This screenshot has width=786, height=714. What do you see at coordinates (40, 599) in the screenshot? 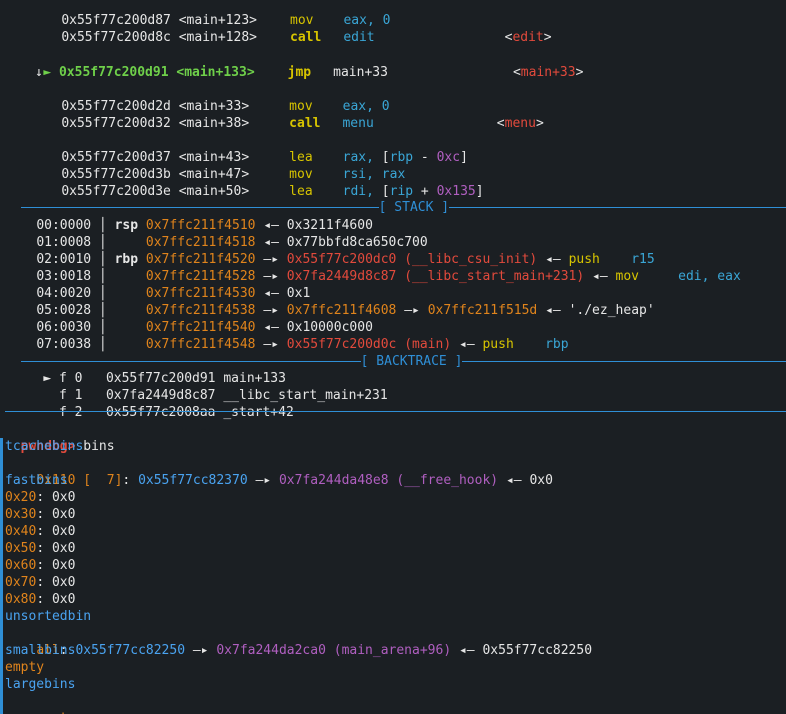
I see `fastbin-entry: 0x80: 0x0` at bounding box center [40, 599].